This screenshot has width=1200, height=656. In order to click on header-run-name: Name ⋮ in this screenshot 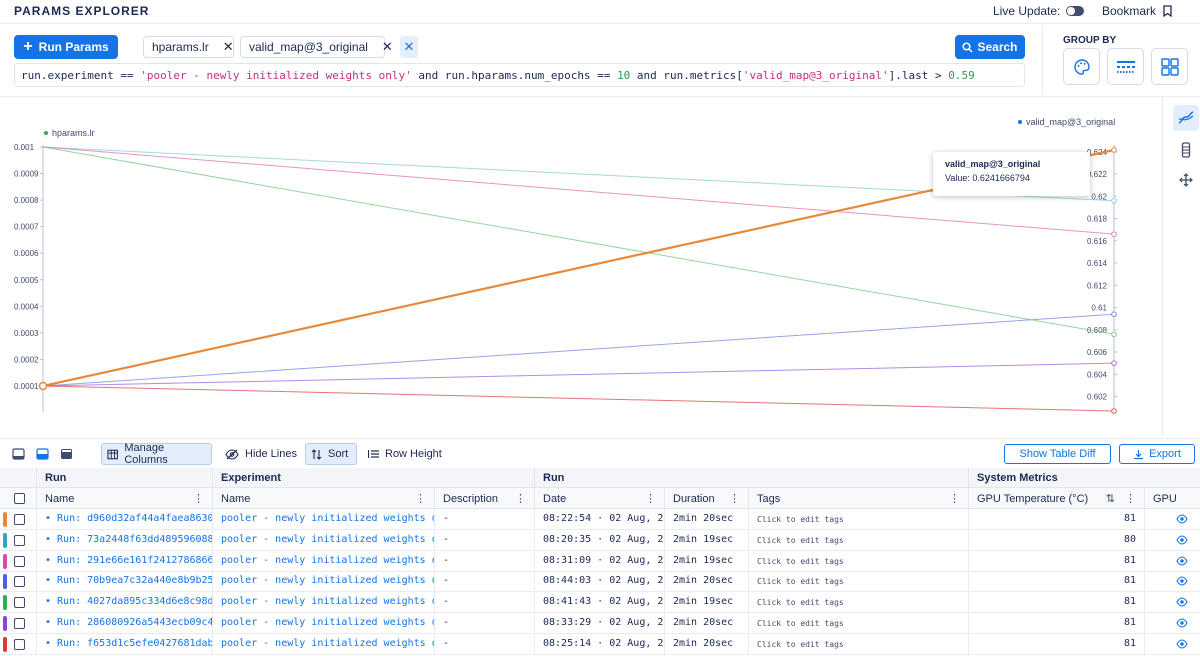, I will do `click(124, 498)`.